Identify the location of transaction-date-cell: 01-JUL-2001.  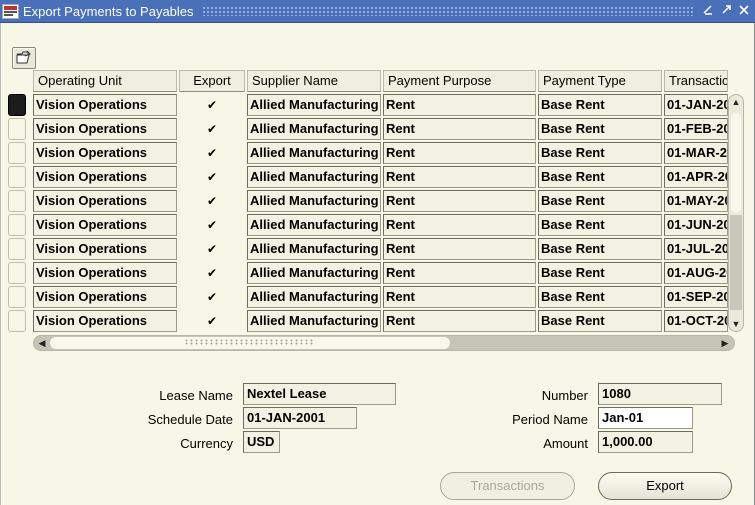
(696, 249).